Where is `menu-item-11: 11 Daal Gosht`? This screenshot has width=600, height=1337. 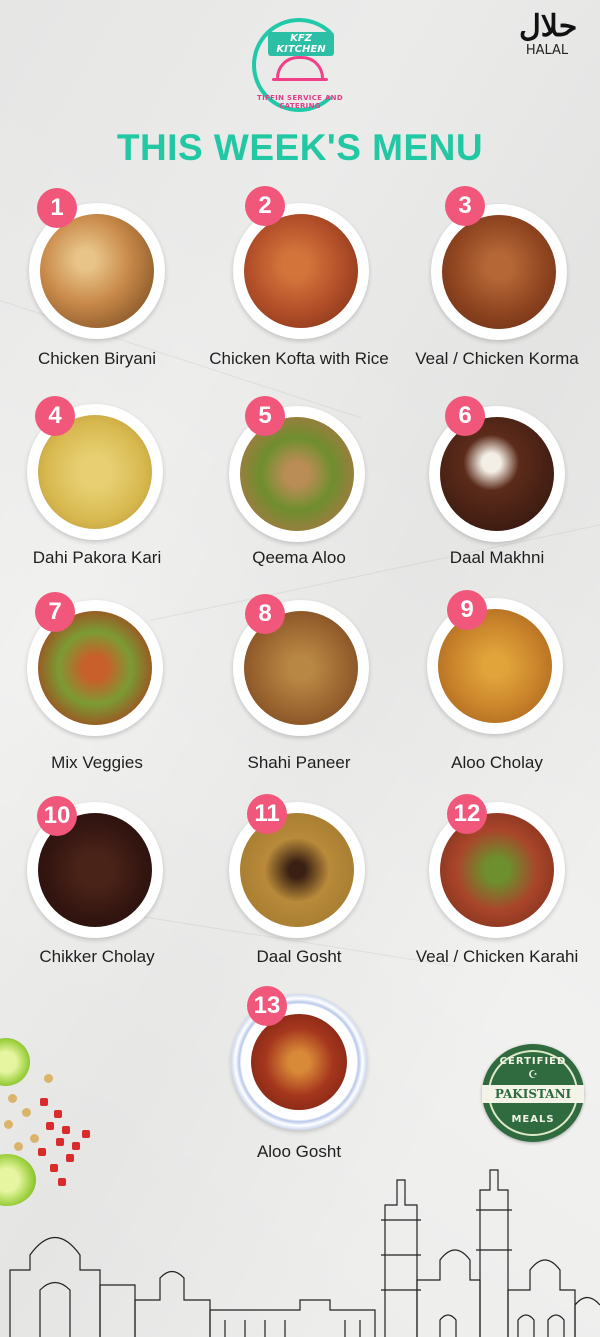
menu-item-11: 11 Daal Gosht is located at coordinates (299, 894).